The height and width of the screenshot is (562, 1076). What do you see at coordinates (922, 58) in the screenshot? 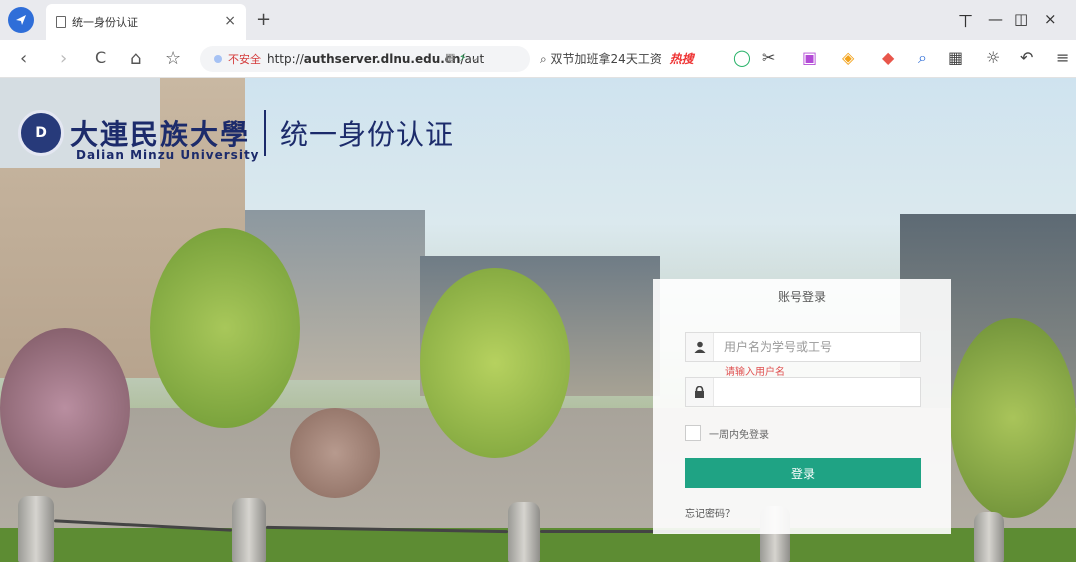
I see `find-icon: ⌕` at bounding box center [922, 58].